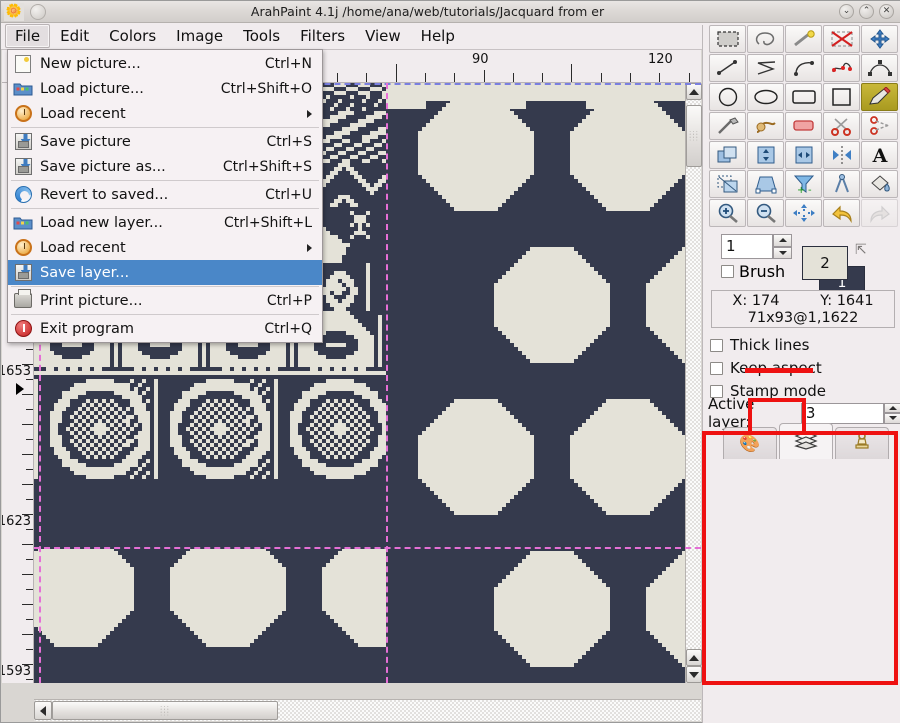 Image resolution: width=900 pixels, height=723 pixels. What do you see at coordinates (862, 443) in the screenshot?
I see `tab-stamp` at bounding box center [862, 443].